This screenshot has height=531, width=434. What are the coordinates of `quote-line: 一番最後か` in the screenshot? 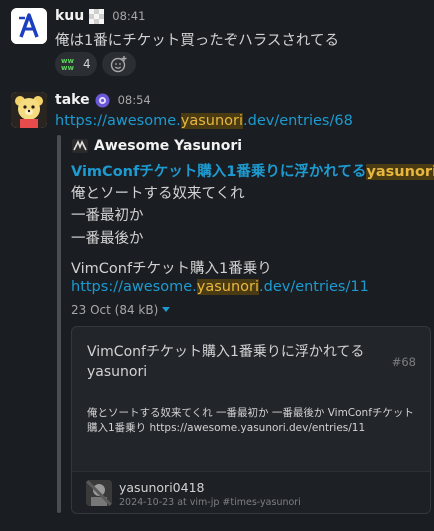 It's located at (107, 239).